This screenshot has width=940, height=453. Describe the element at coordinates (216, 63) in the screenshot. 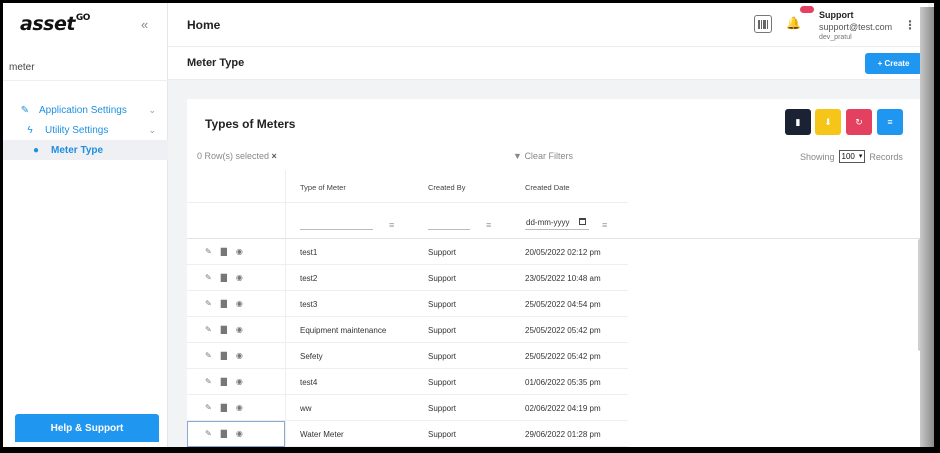

I see `page-title: Meter Type` at that location.